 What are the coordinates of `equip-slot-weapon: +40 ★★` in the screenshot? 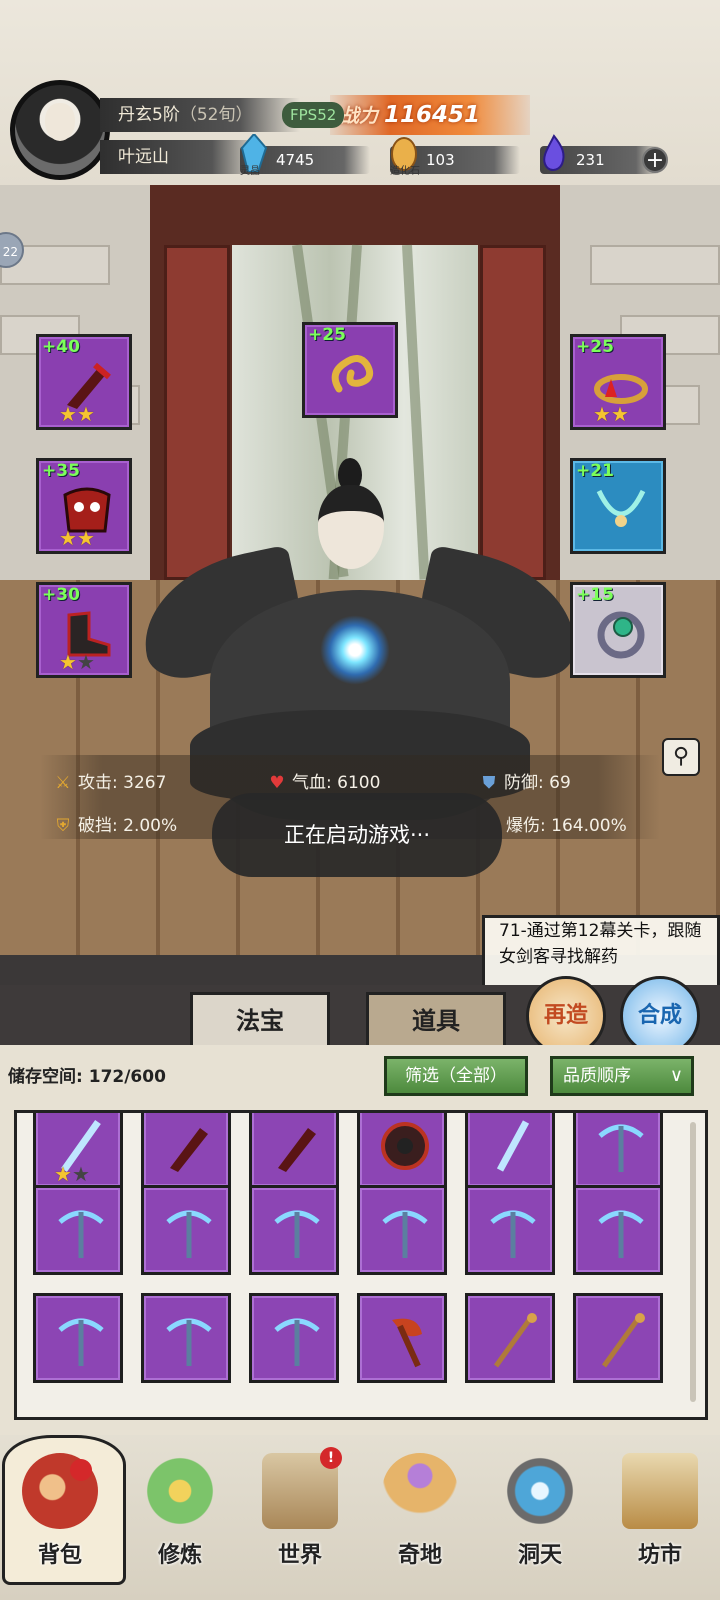 It's located at (84, 382).